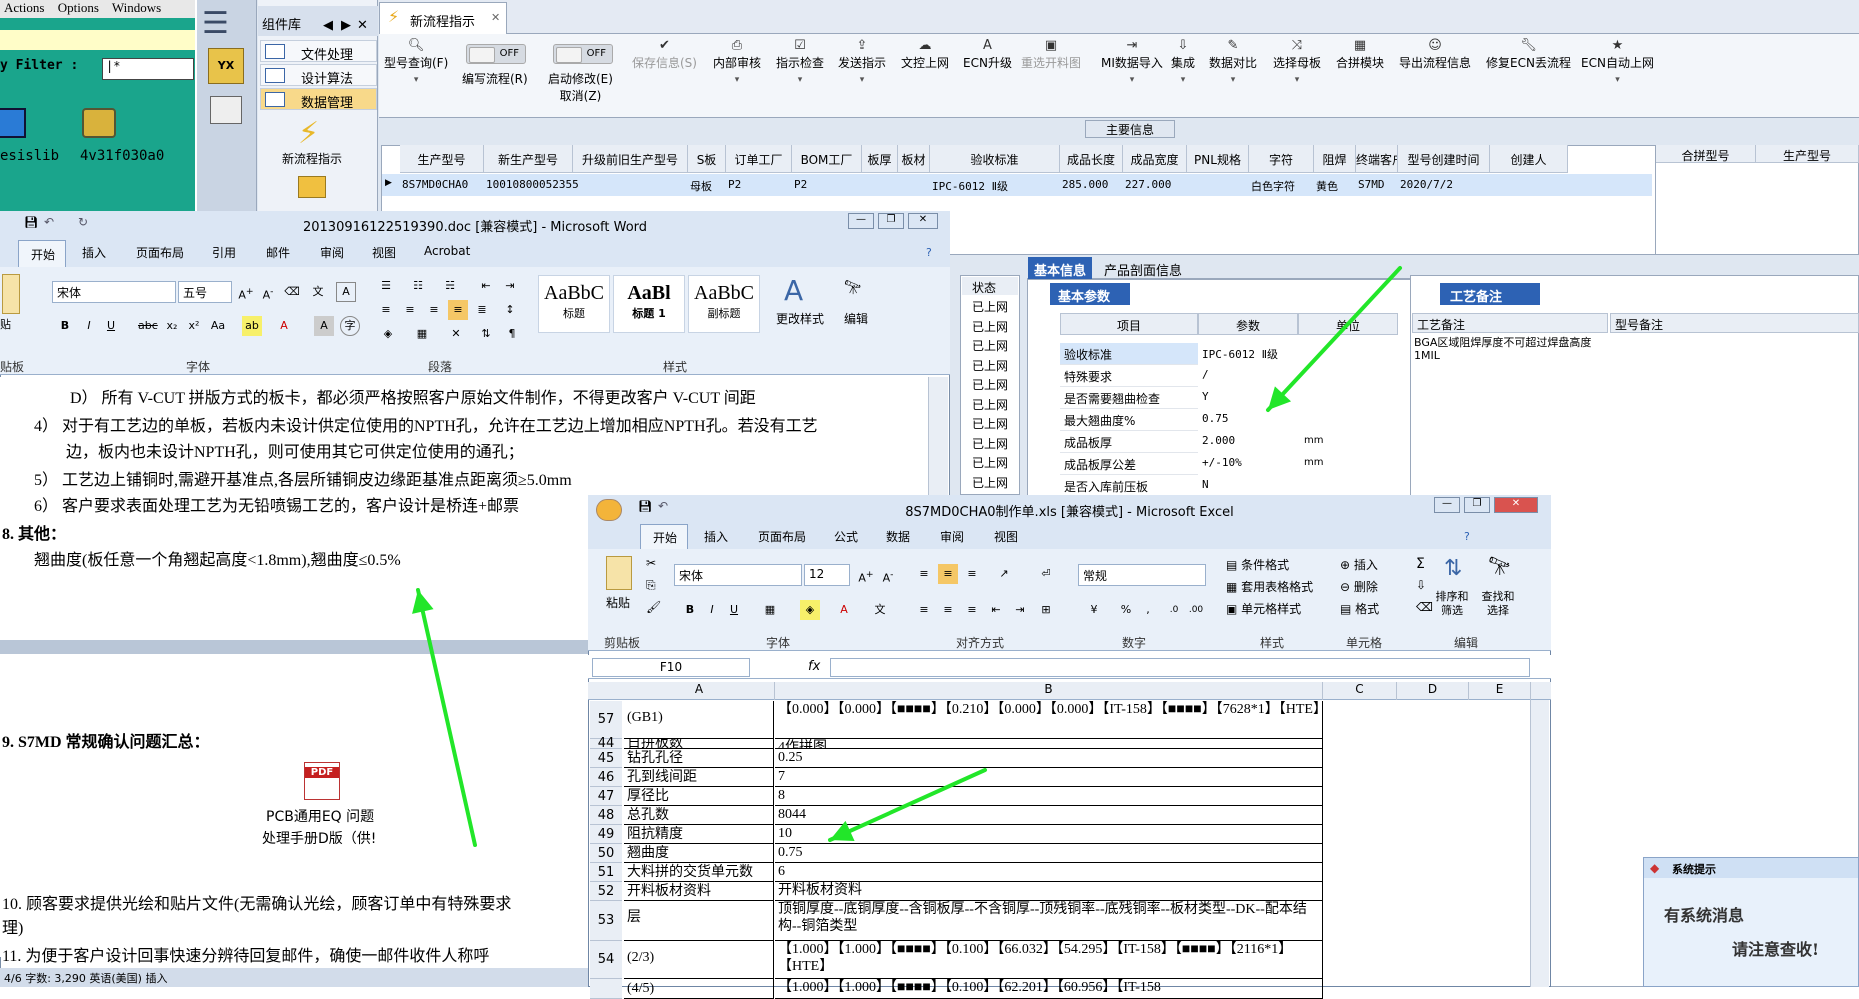  I want to click on phonetic-icon: 文, so click(318, 292).